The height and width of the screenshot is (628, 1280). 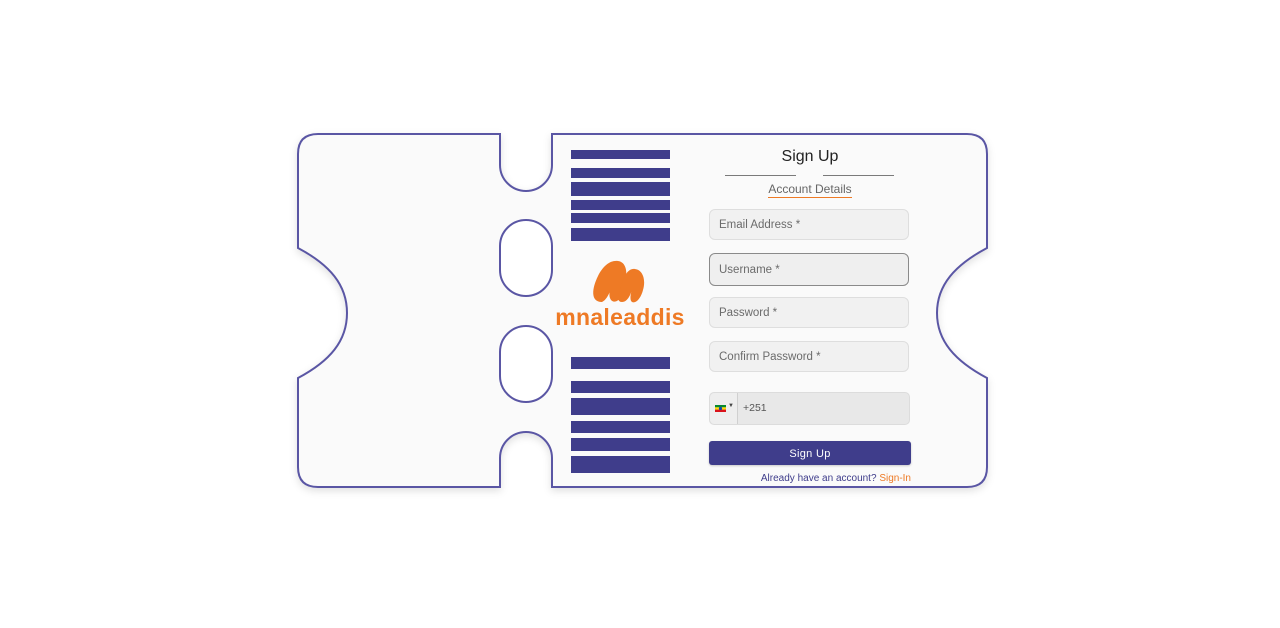 I want to click on signin-prompt: Already have an account? Sign-In, so click(x=810, y=478).